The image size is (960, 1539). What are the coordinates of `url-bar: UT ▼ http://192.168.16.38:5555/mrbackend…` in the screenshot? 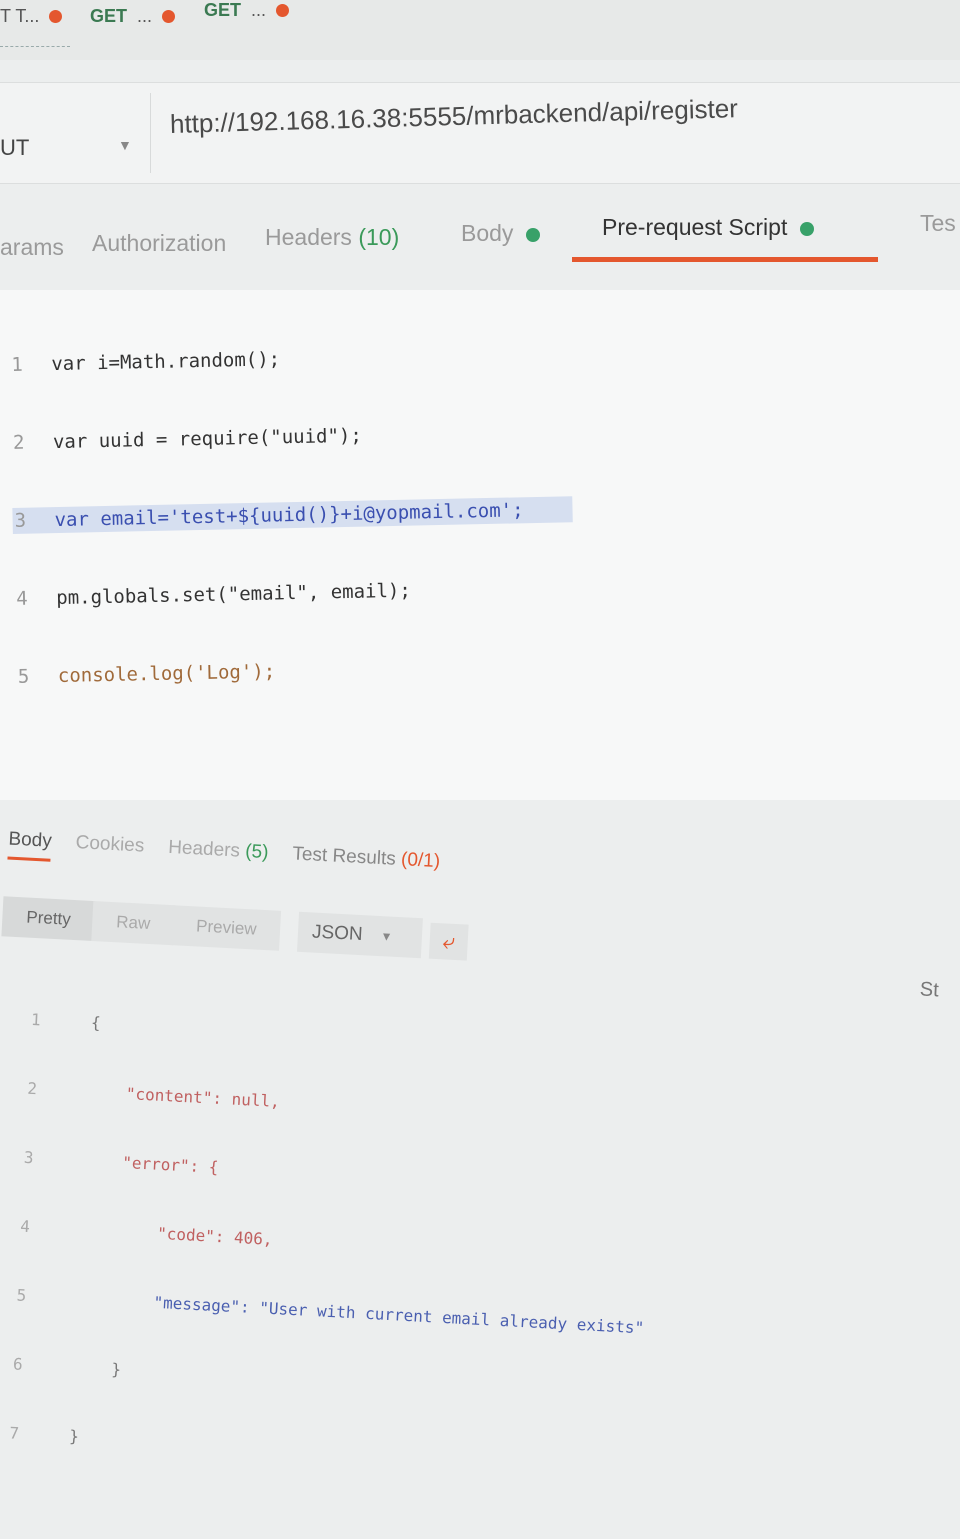 It's located at (480, 133).